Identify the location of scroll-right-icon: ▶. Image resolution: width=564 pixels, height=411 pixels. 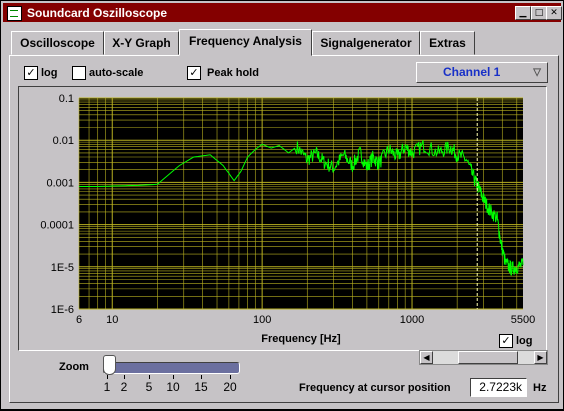
(540, 357).